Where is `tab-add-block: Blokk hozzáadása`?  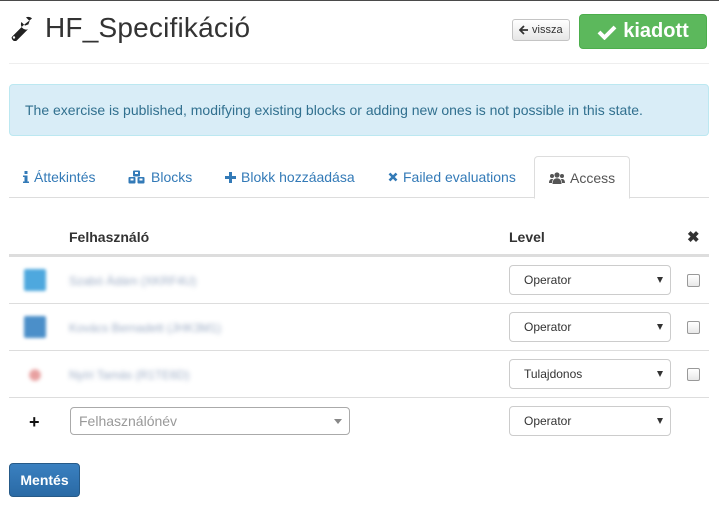 tab-add-block: Blokk hozzáadása is located at coordinates (290, 177).